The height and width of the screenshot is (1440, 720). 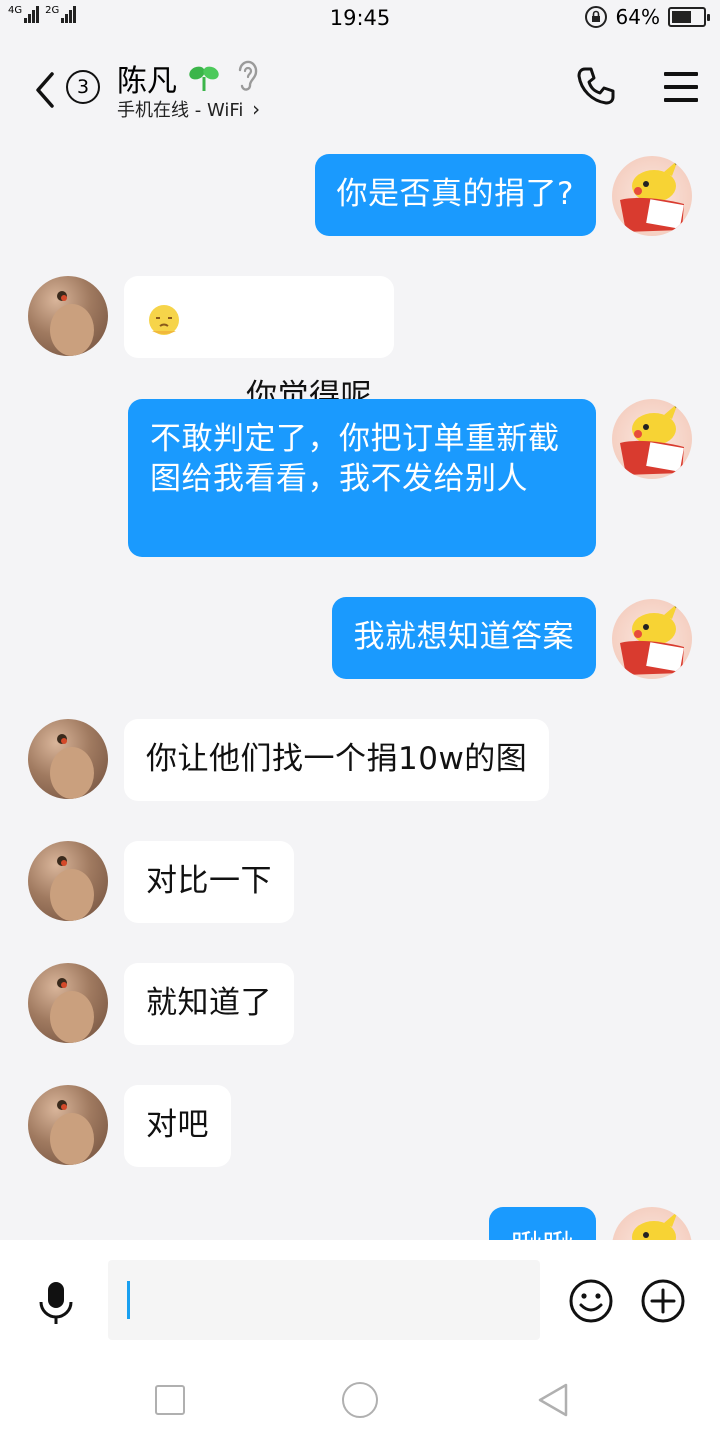 I want to click on battery-percent: 64%, so click(x=637, y=17).